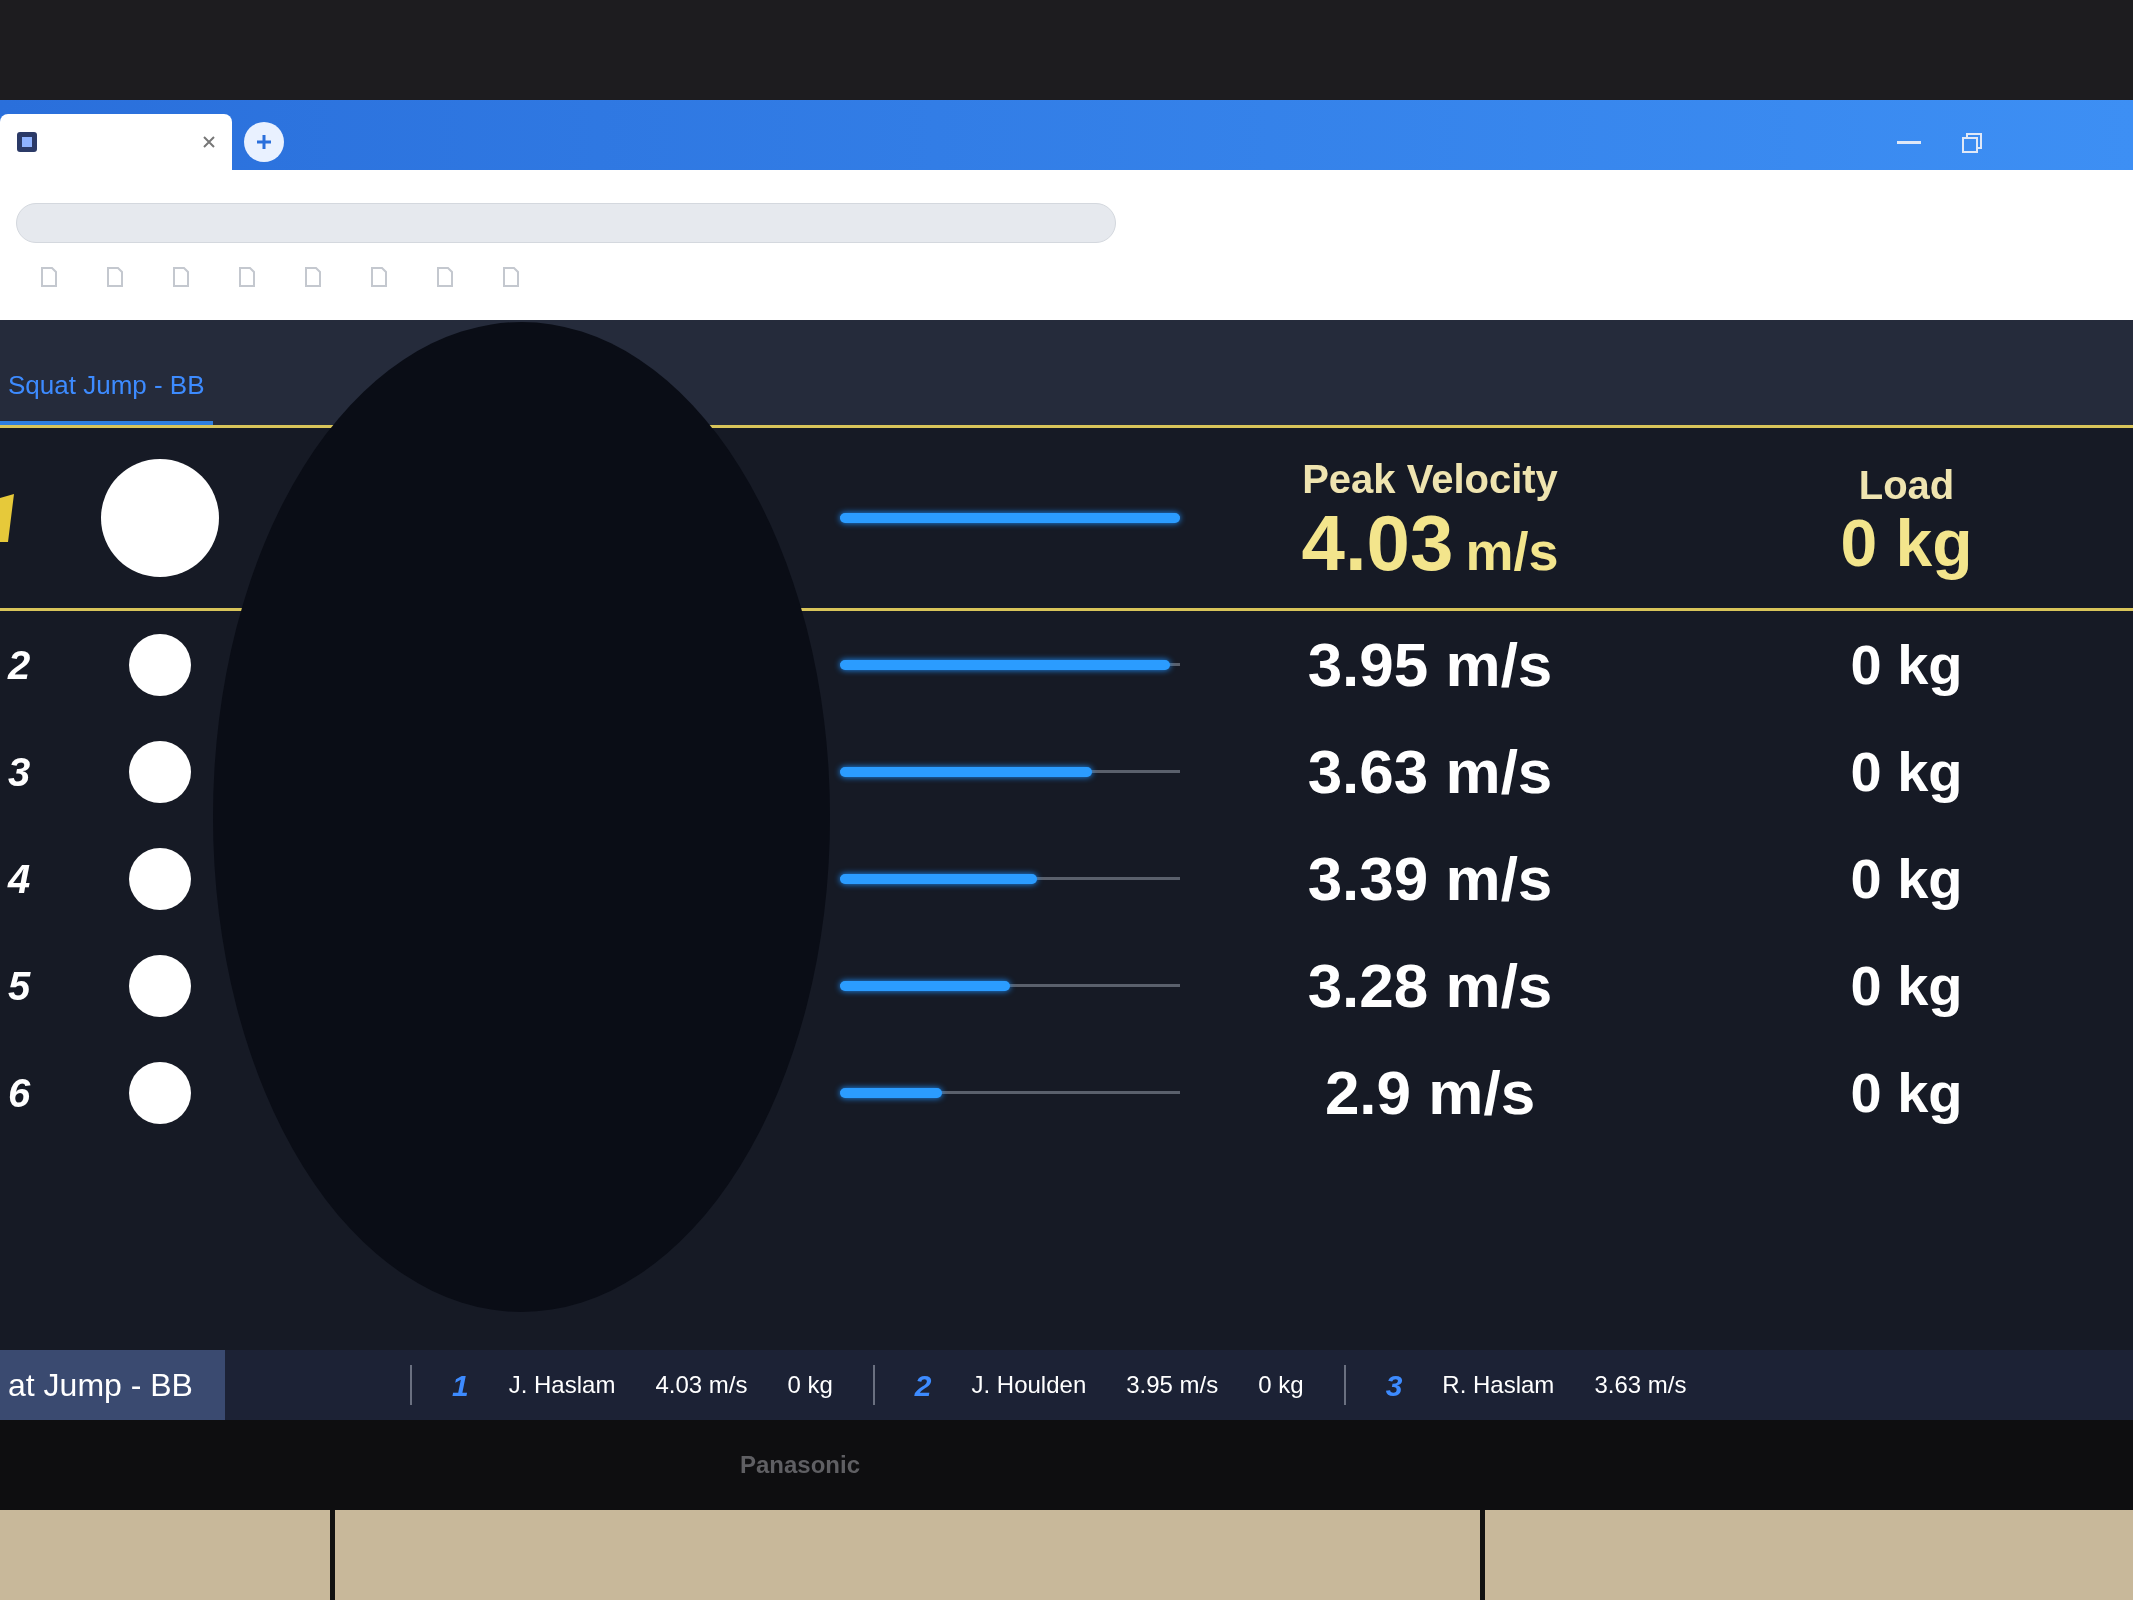 The image size is (2133, 1600). Describe the element at coordinates (1029, 1385) in the screenshot. I see `ticker-name: J. Houlden` at that location.